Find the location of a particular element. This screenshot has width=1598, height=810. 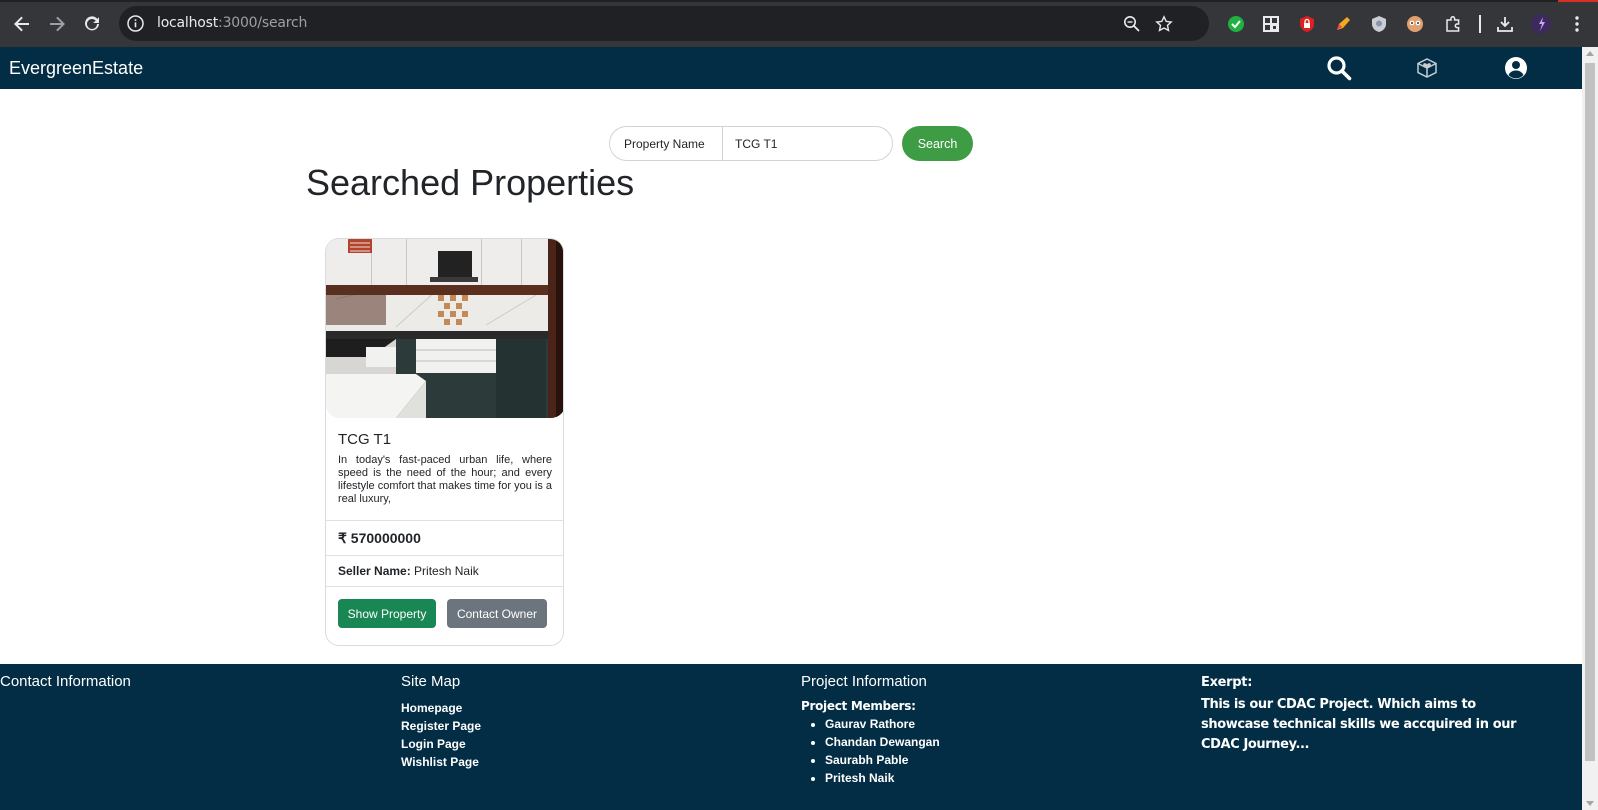

wishlist-box-icon is located at coordinates (1427, 68).